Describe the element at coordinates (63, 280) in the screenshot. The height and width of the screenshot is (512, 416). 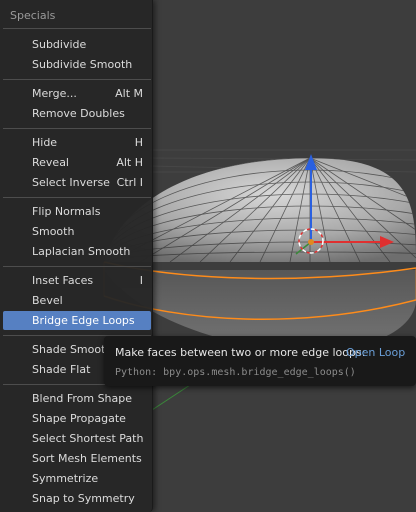
I see `menu-item-label: Inset Faces` at that location.